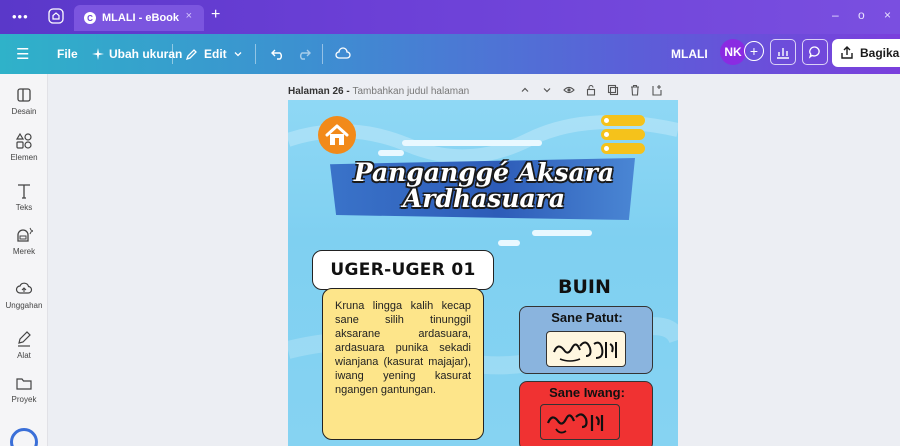 The height and width of the screenshot is (446, 900). What do you see at coordinates (191, 54) in the screenshot?
I see `pencil-icon` at bounding box center [191, 54].